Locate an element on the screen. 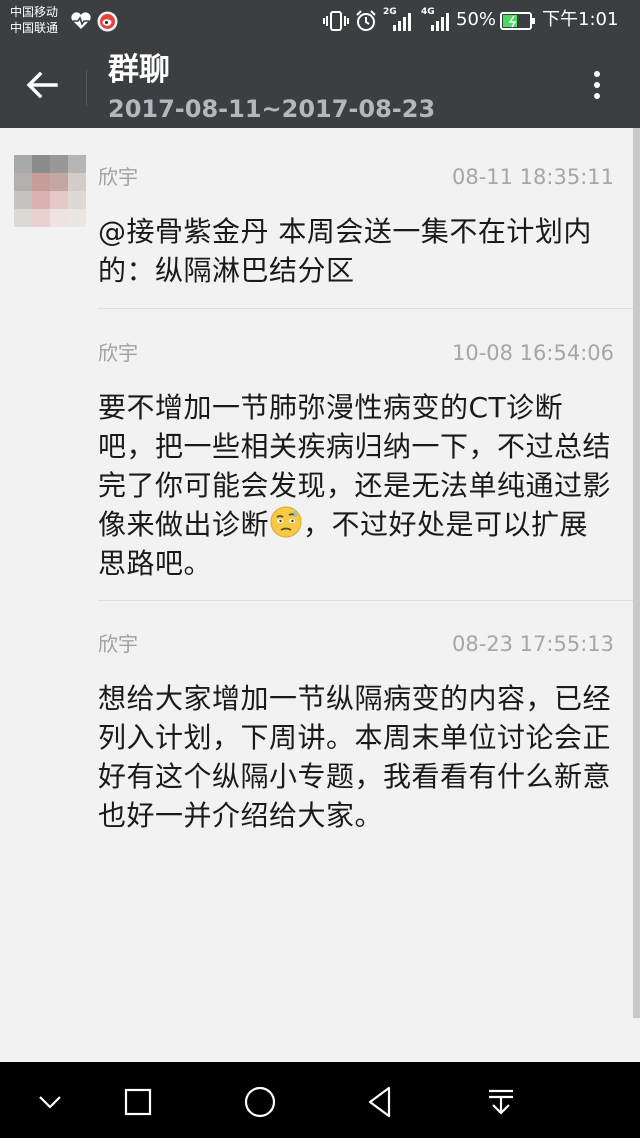 The height and width of the screenshot is (1138, 640). carrier-2: 中国联通 is located at coordinates (34, 28).